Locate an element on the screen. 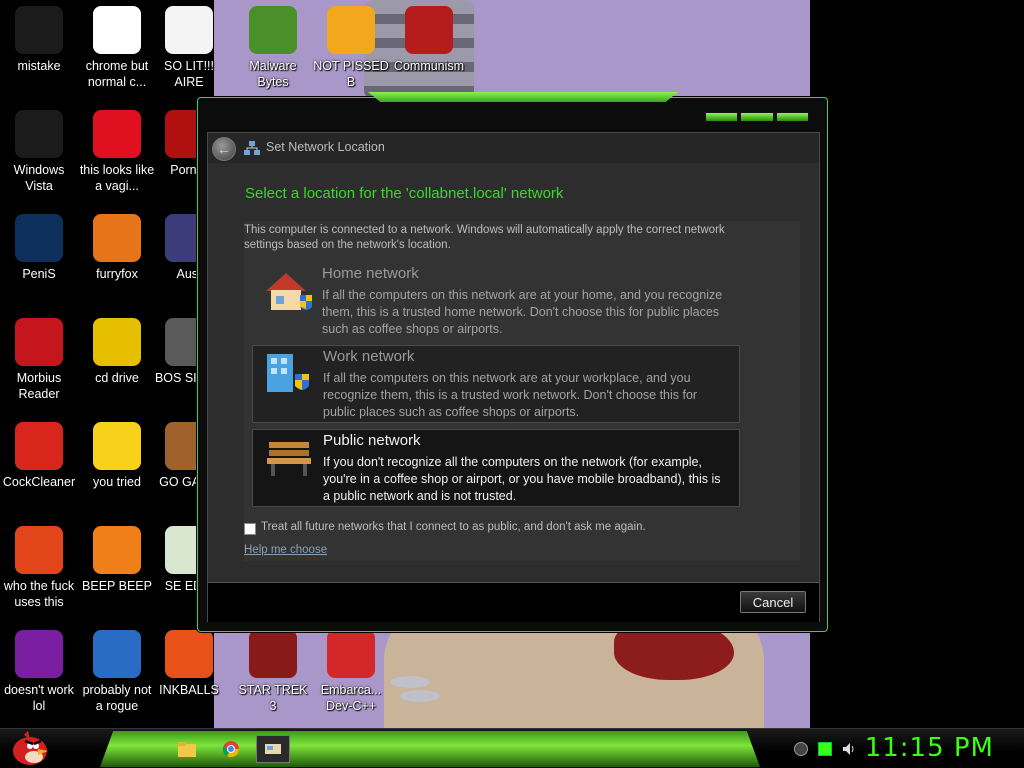 This screenshot has width=1024, height=768. desktop-icon: Communism is located at coordinates (429, 37).